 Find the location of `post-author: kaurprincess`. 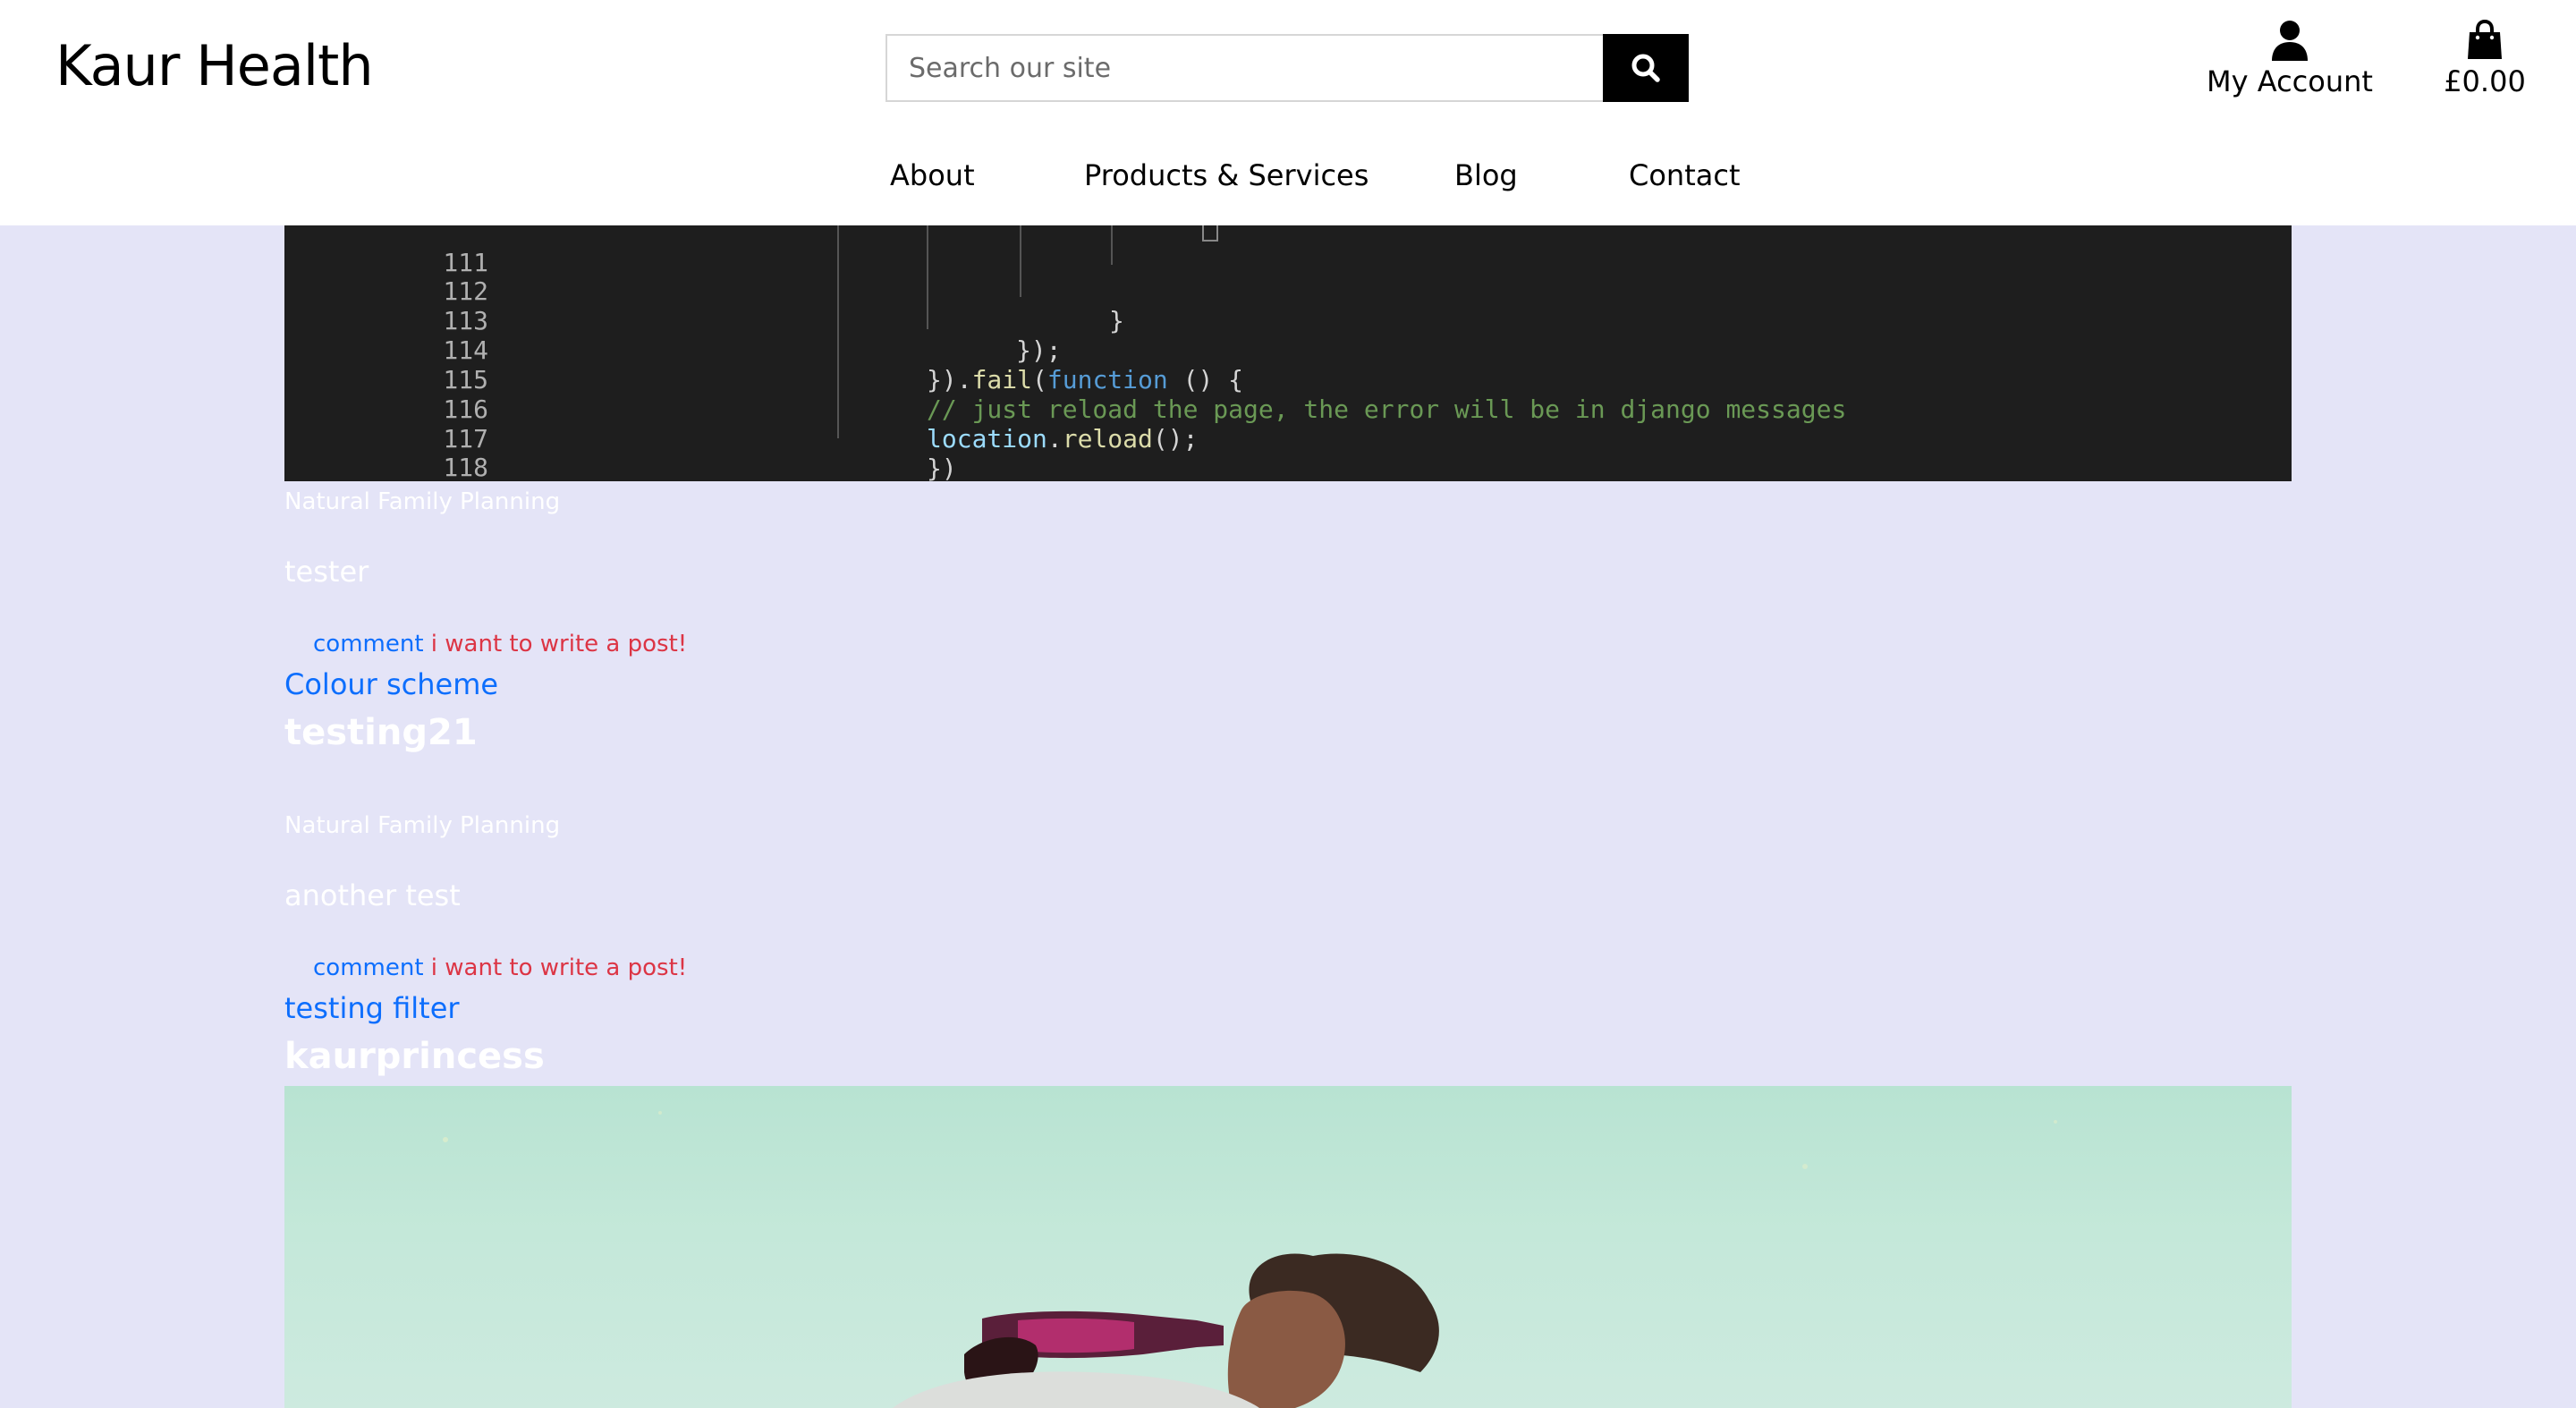

post-author: kaurprincess is located at coordinates (414, 1057).